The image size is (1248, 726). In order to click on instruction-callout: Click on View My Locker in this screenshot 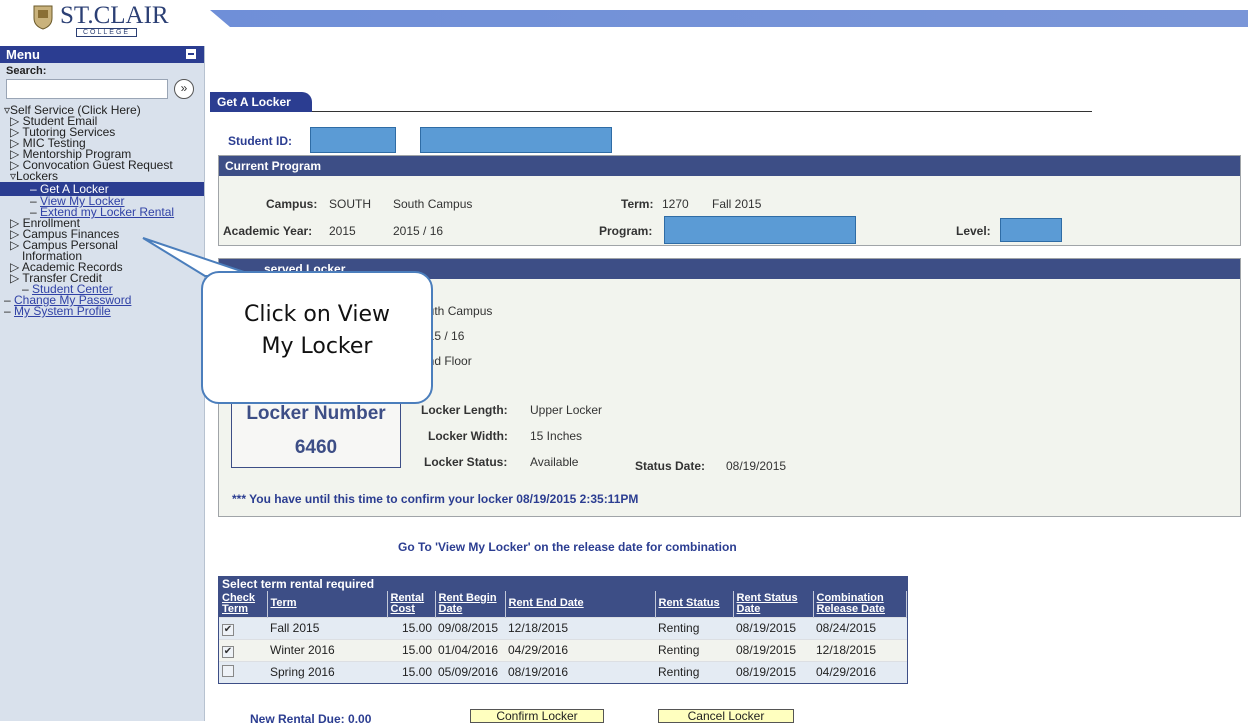, I will do `click(317, 337)`.